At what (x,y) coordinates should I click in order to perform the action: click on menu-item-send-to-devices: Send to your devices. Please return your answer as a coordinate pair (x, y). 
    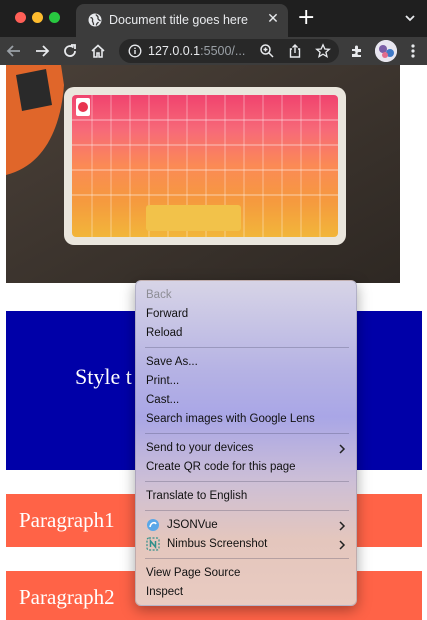
    Looking at the image, I should click on (199, 448).